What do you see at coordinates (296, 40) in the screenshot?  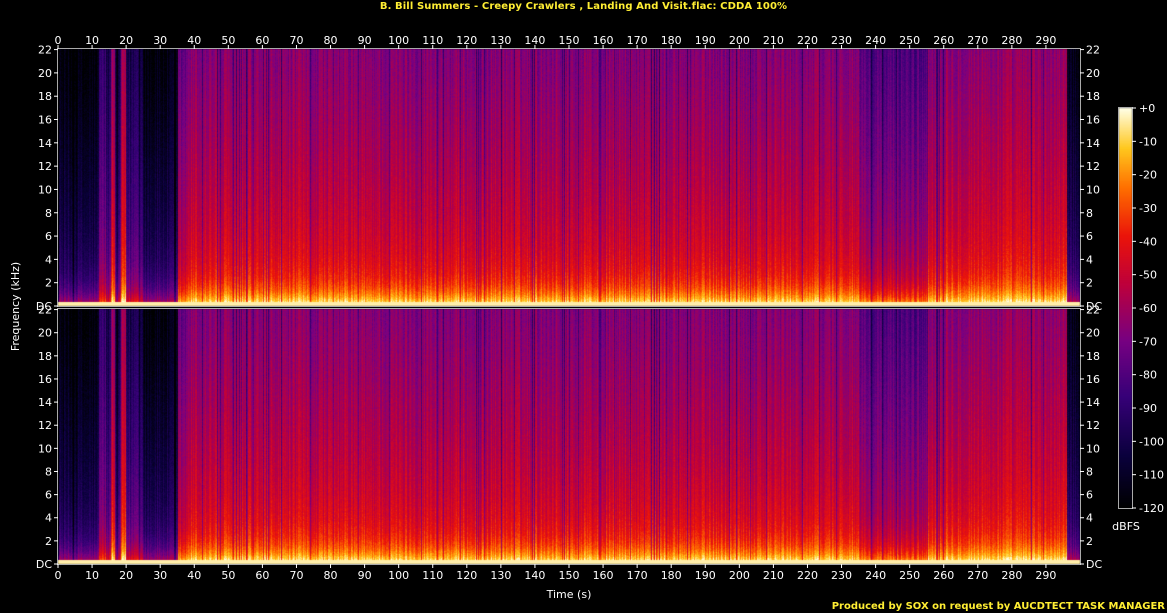 I see `x-tick-label-top: 70` at bounding box center [296, 40].